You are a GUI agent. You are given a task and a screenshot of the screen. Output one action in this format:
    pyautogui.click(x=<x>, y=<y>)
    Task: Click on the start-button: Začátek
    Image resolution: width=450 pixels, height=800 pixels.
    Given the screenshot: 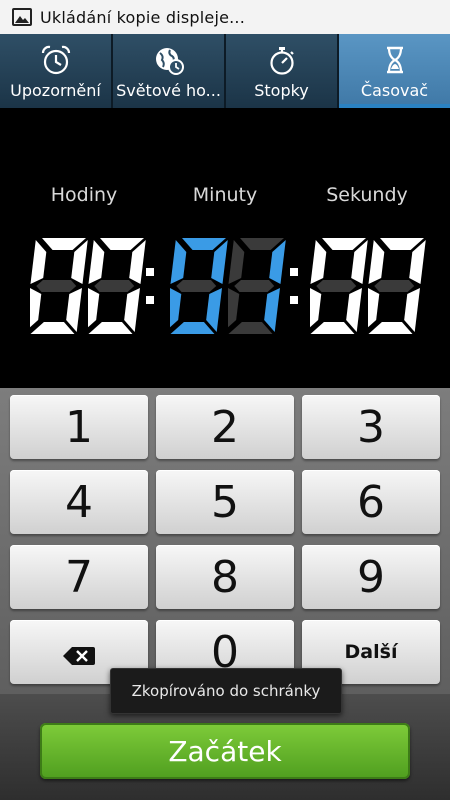 What is the action you would take?
    pyautogui.click(x=225, y=751)
    